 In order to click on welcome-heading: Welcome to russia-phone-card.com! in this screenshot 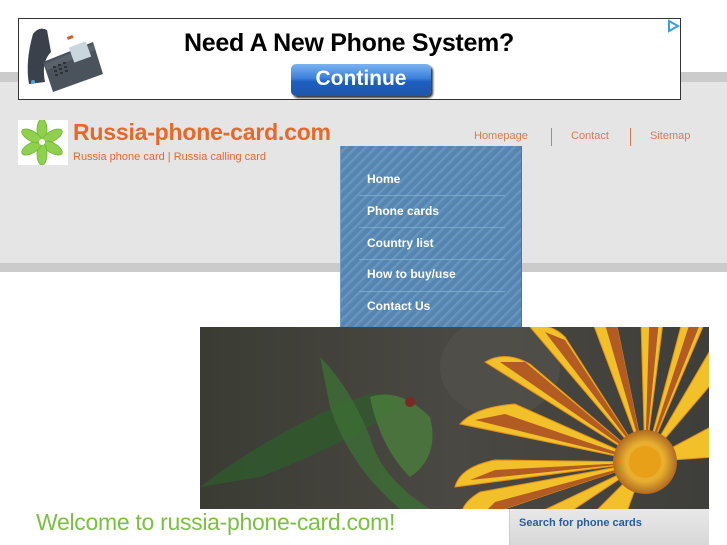, I will do `click(216, 522)`.